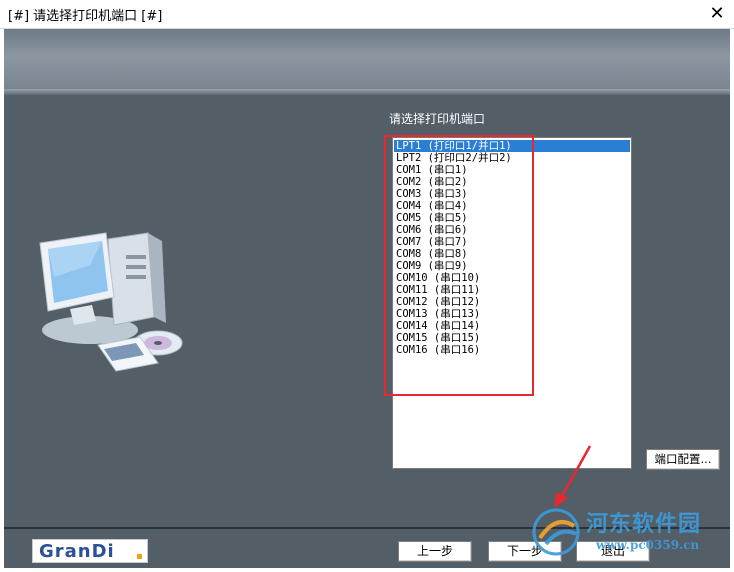  What do you see at coordinates (512, 146) in the screenshot?
I see `port-list-item: LPT1 (打印口1/并口1)` at bounding box center [512, 146].